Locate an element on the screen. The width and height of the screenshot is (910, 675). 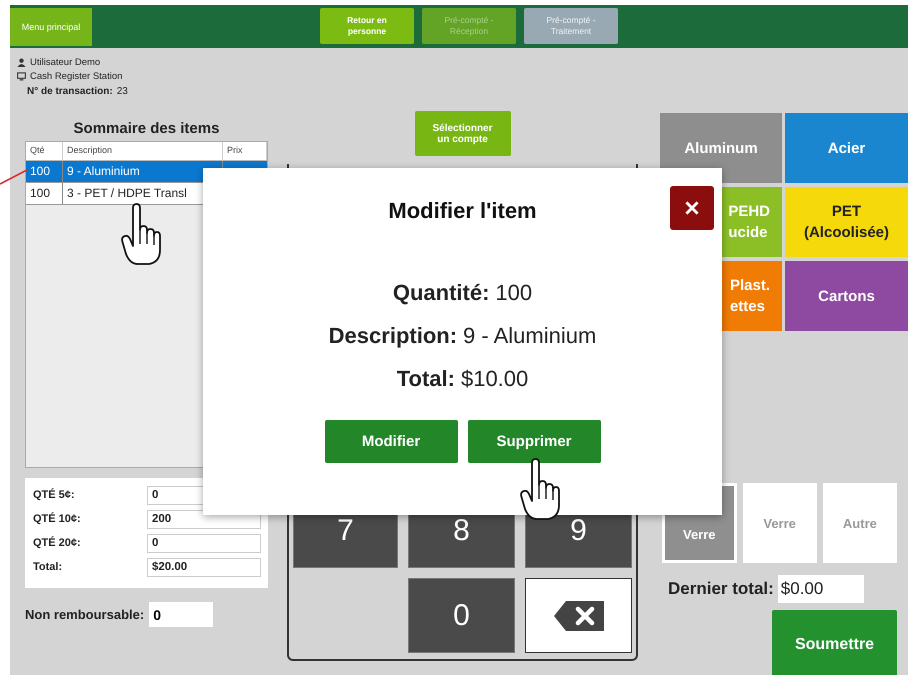
close-button is located at coordinates (692, 208).